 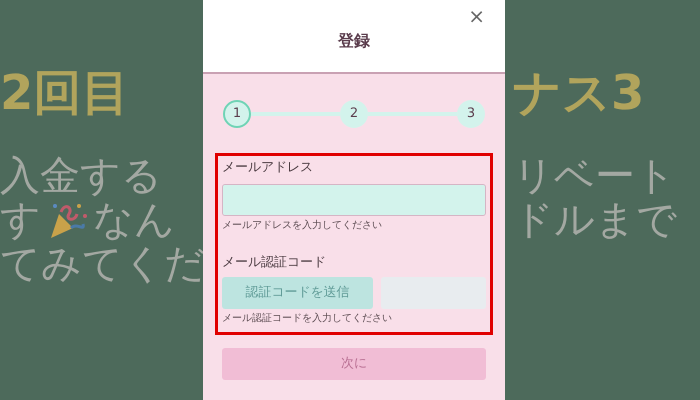 I want to click on banner-text: てみてくだ, so click(x=101, y=264).